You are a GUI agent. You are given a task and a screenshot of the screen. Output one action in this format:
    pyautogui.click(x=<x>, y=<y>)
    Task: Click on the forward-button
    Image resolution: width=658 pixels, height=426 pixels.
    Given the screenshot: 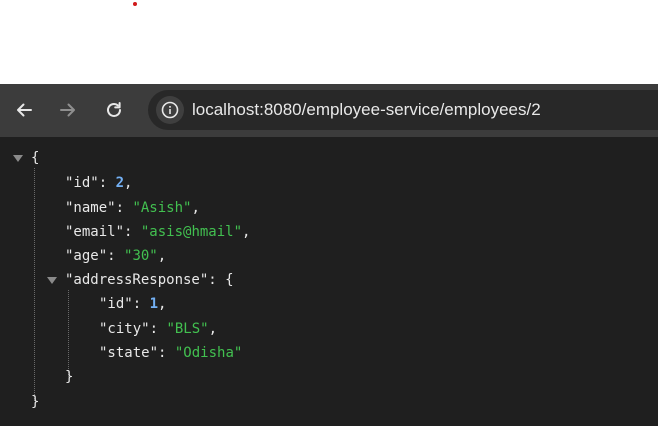 What is the action you would take?
    pyautogui.click(x=68, y=110)
    